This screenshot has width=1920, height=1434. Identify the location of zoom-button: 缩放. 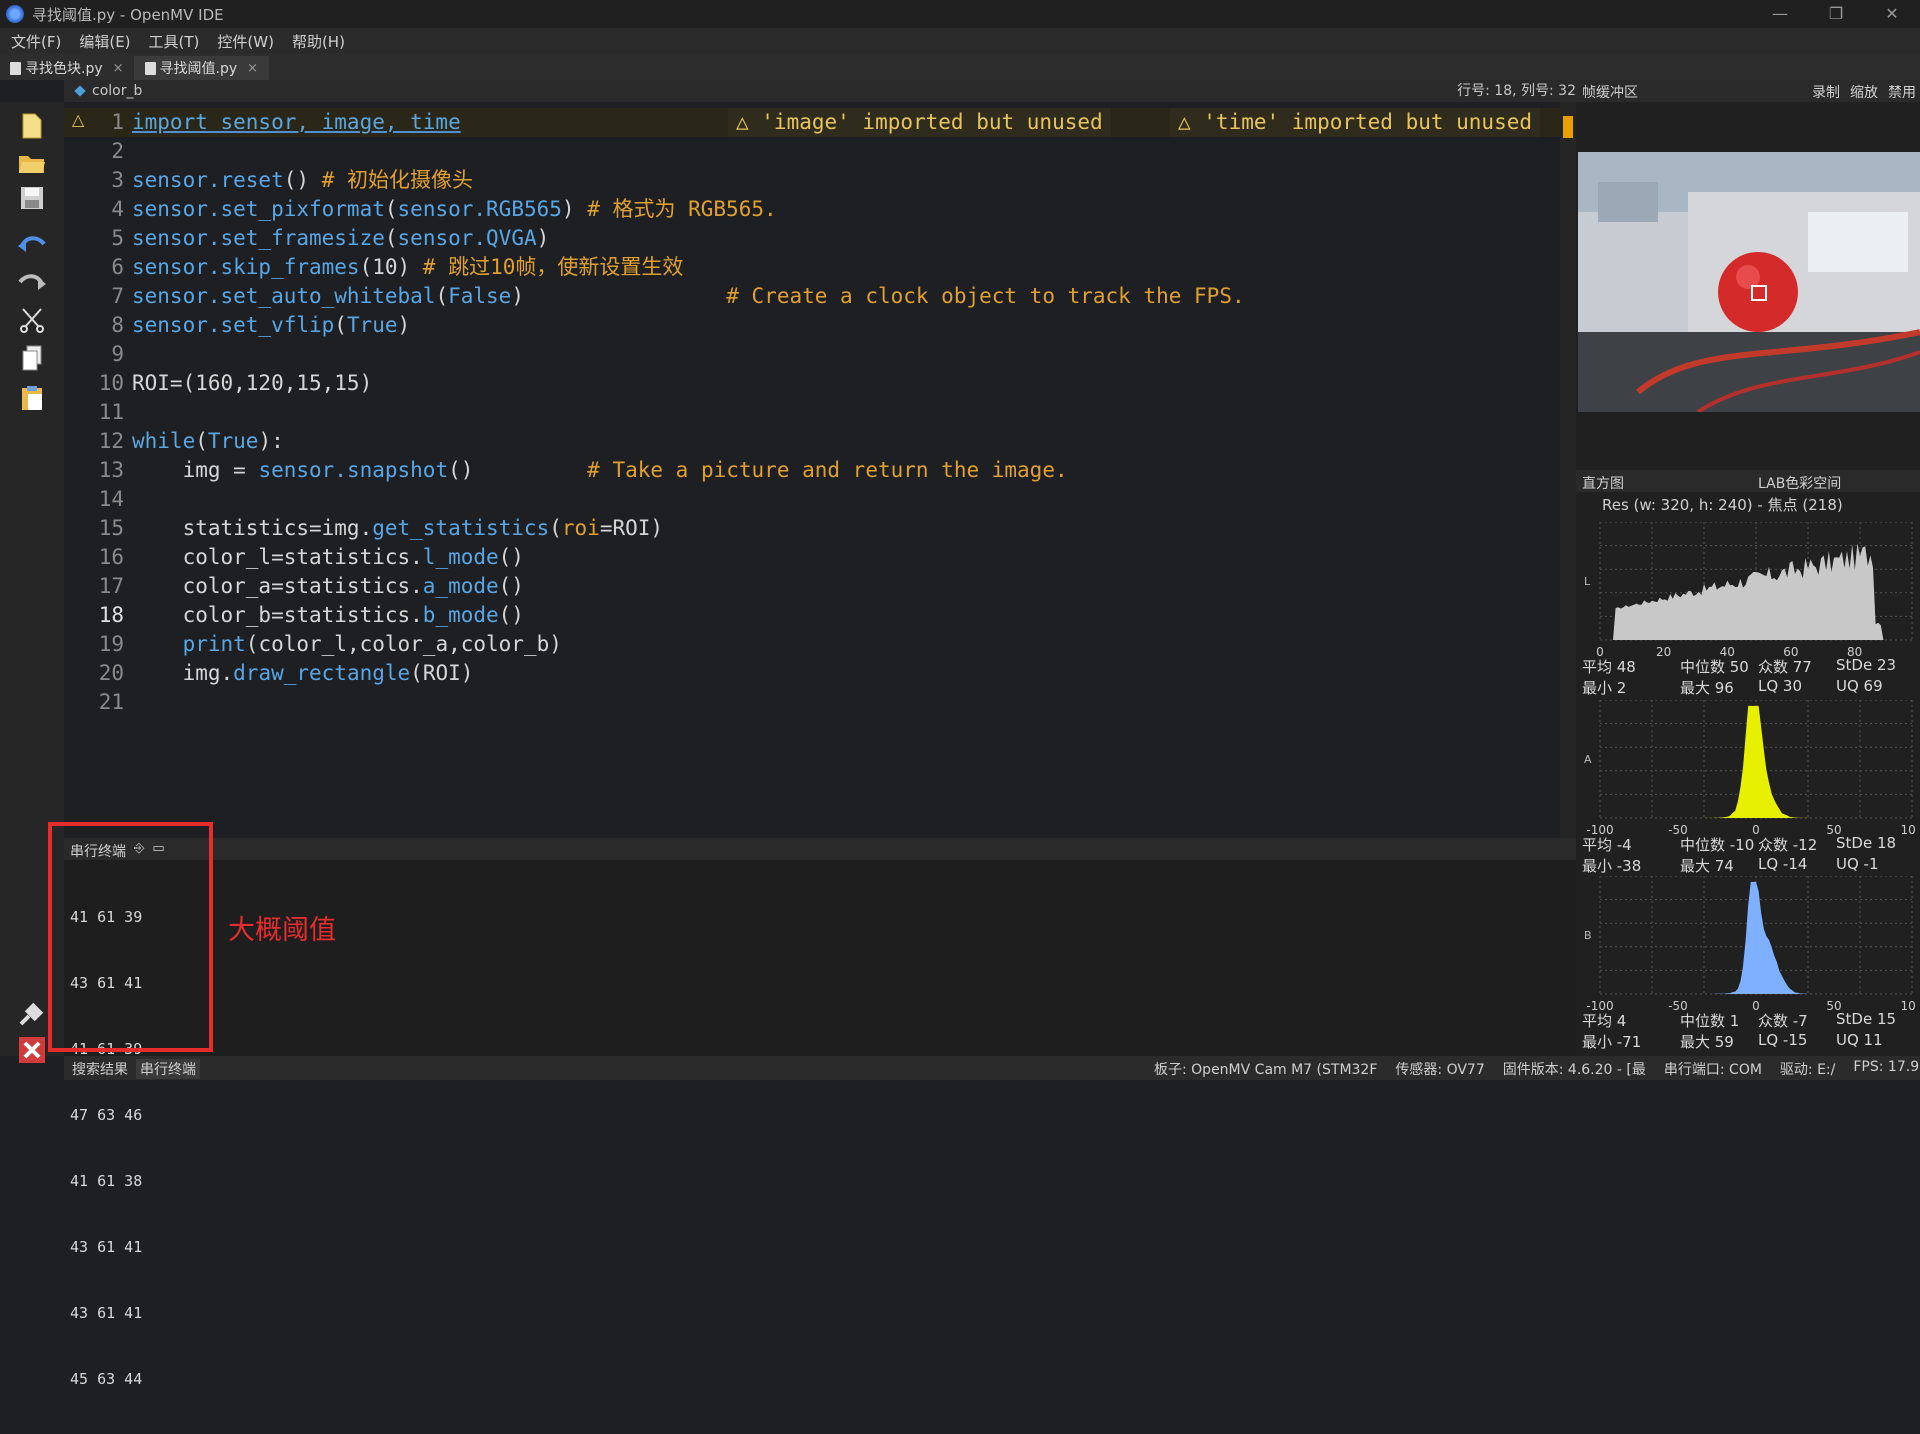
(1864, 92).